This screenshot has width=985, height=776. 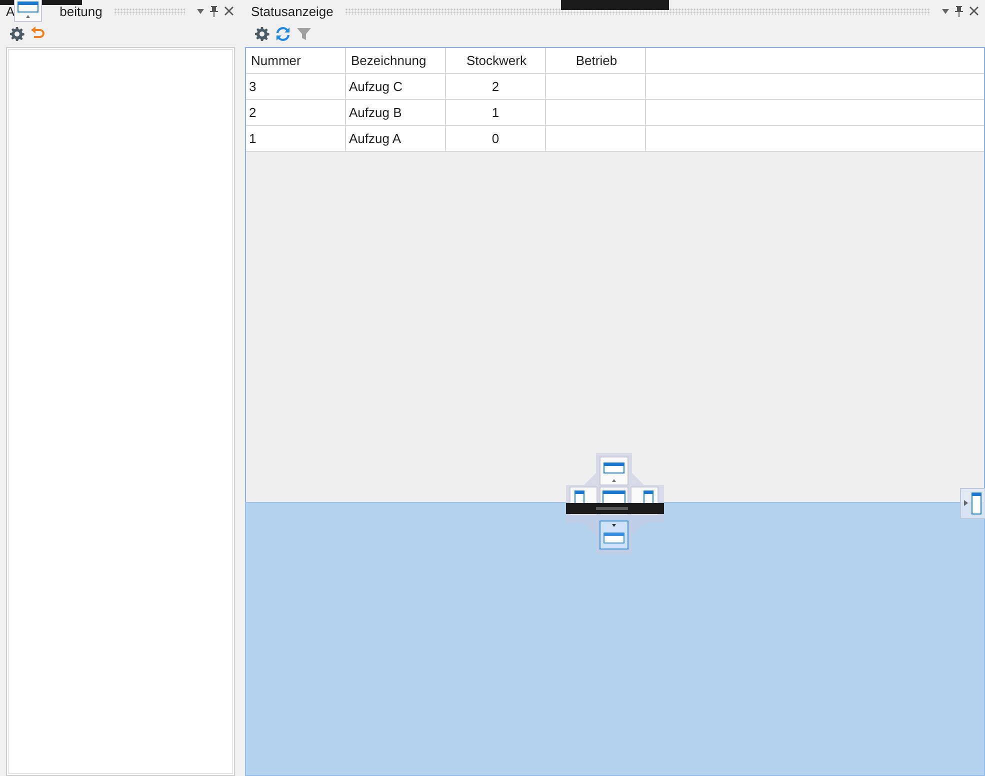 I want to click on table-cell: 0, so click(x=496, y=138).